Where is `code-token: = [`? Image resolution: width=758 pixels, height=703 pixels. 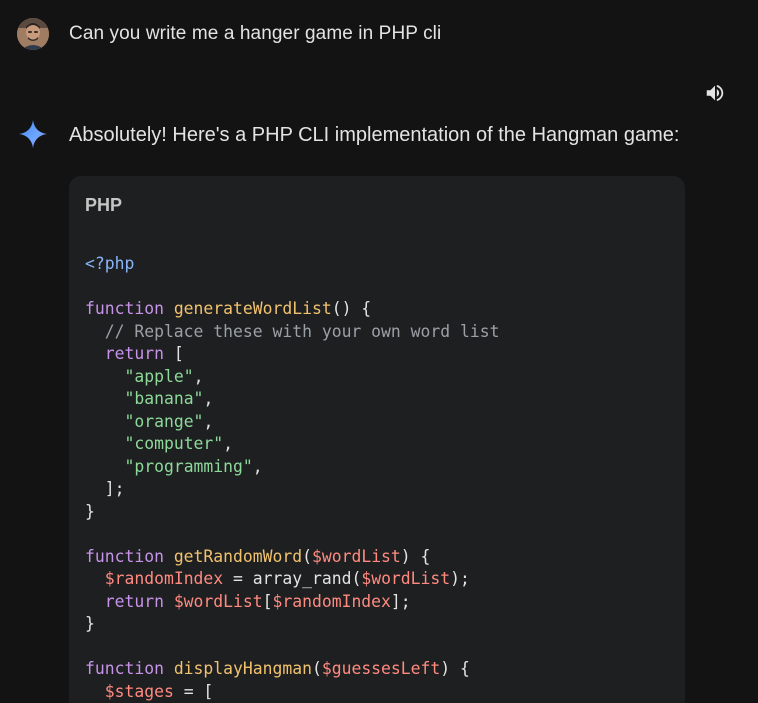 code-token: = [ is located at coordinates (193, 691).